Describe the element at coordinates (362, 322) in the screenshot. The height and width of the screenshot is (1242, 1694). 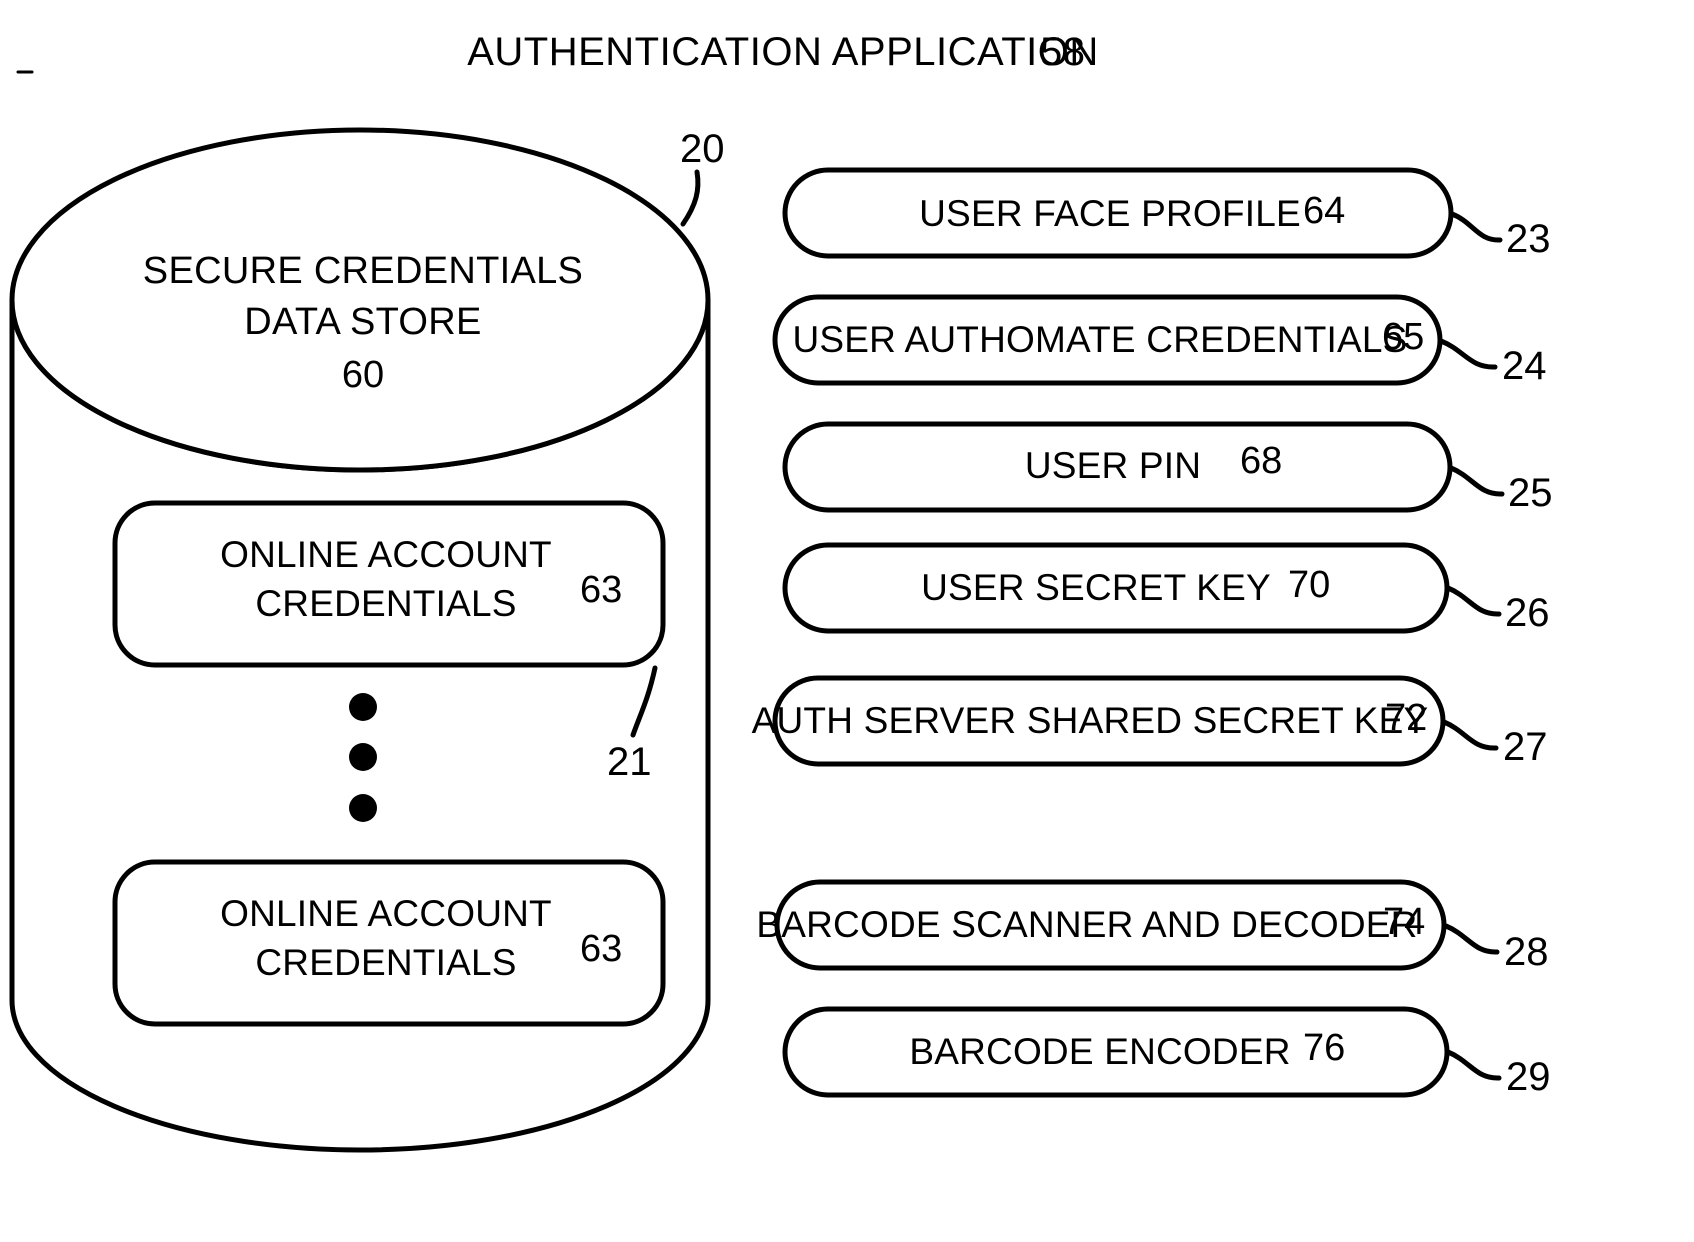
I see `data-store-label-line2: DATA STORE` at that location.